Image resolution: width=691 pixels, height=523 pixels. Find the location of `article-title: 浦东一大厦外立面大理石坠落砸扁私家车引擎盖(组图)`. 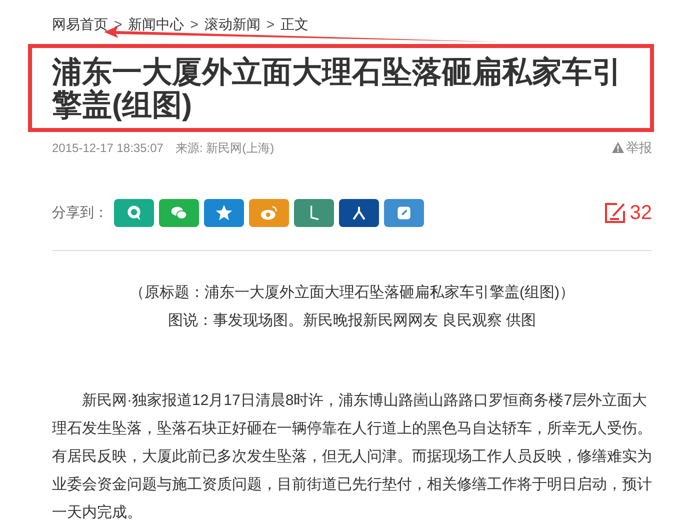

article-title: 浦东一大厦外立面大理石坠落砸扁私家车引擎盖(组图) is located at coordinates (337, 89).